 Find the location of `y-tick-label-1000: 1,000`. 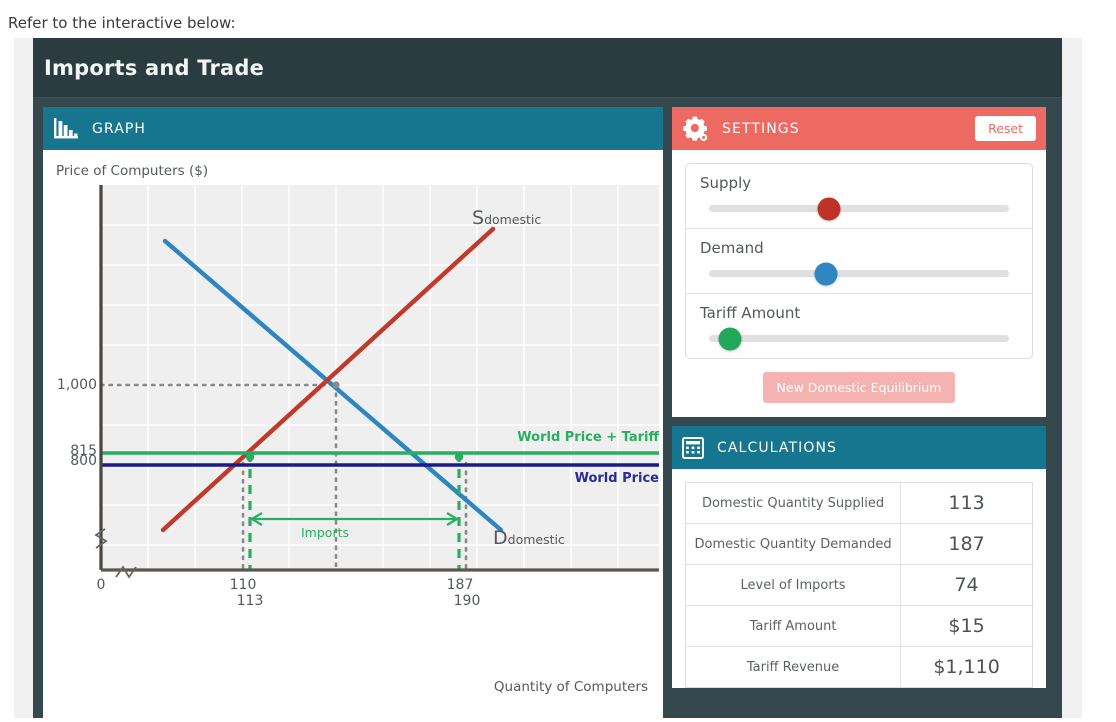

y-tick-label-1000: 1,000 is located at coordinates (76, 385).